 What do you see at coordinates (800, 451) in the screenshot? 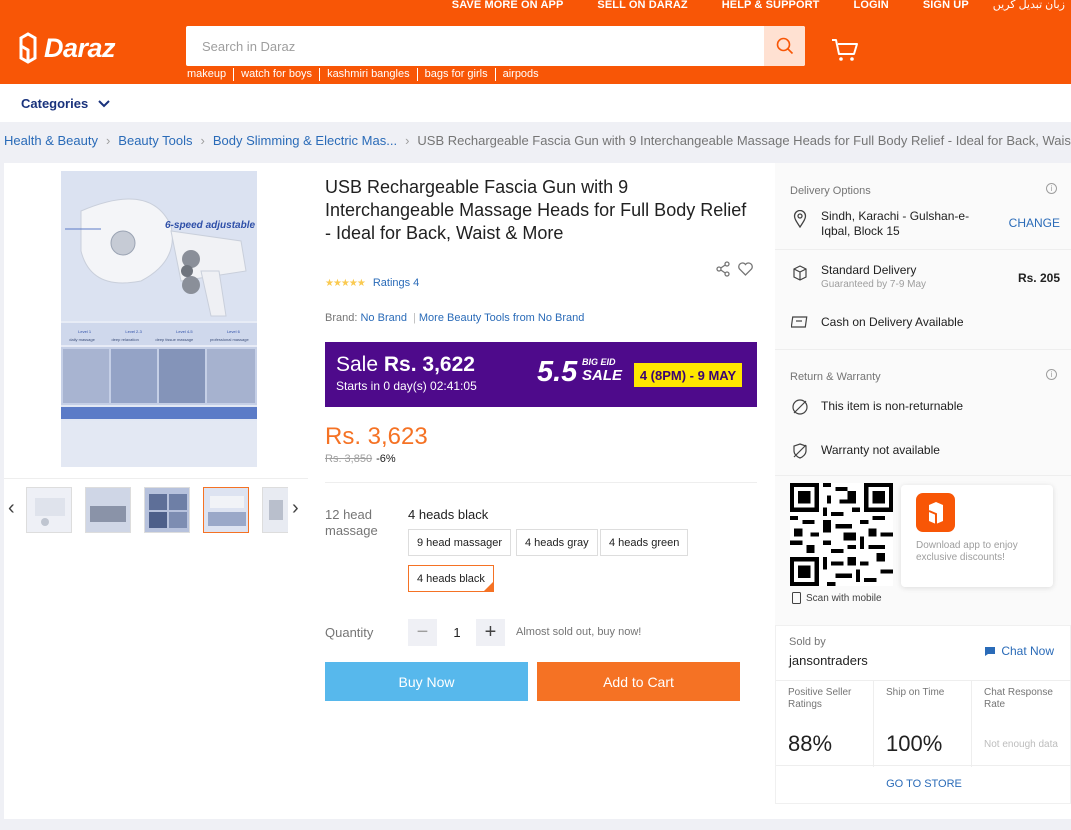
I see `no-warranty-icon` at bounding box center [800, 451].